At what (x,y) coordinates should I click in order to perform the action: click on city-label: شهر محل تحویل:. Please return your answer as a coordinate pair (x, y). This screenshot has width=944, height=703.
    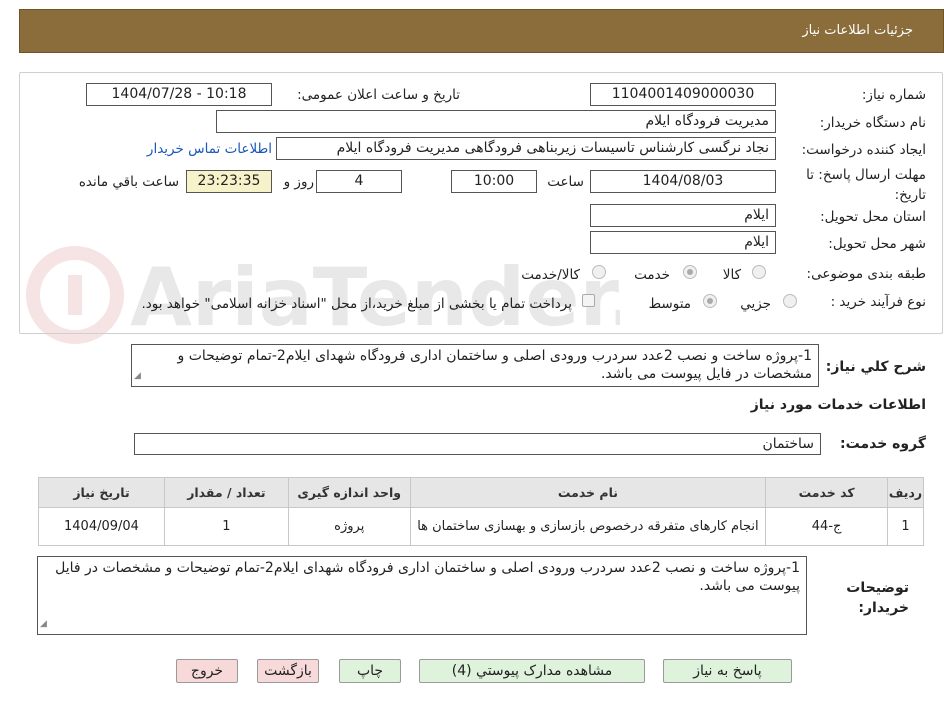
    Looking at the image, I should click on (877, 244).